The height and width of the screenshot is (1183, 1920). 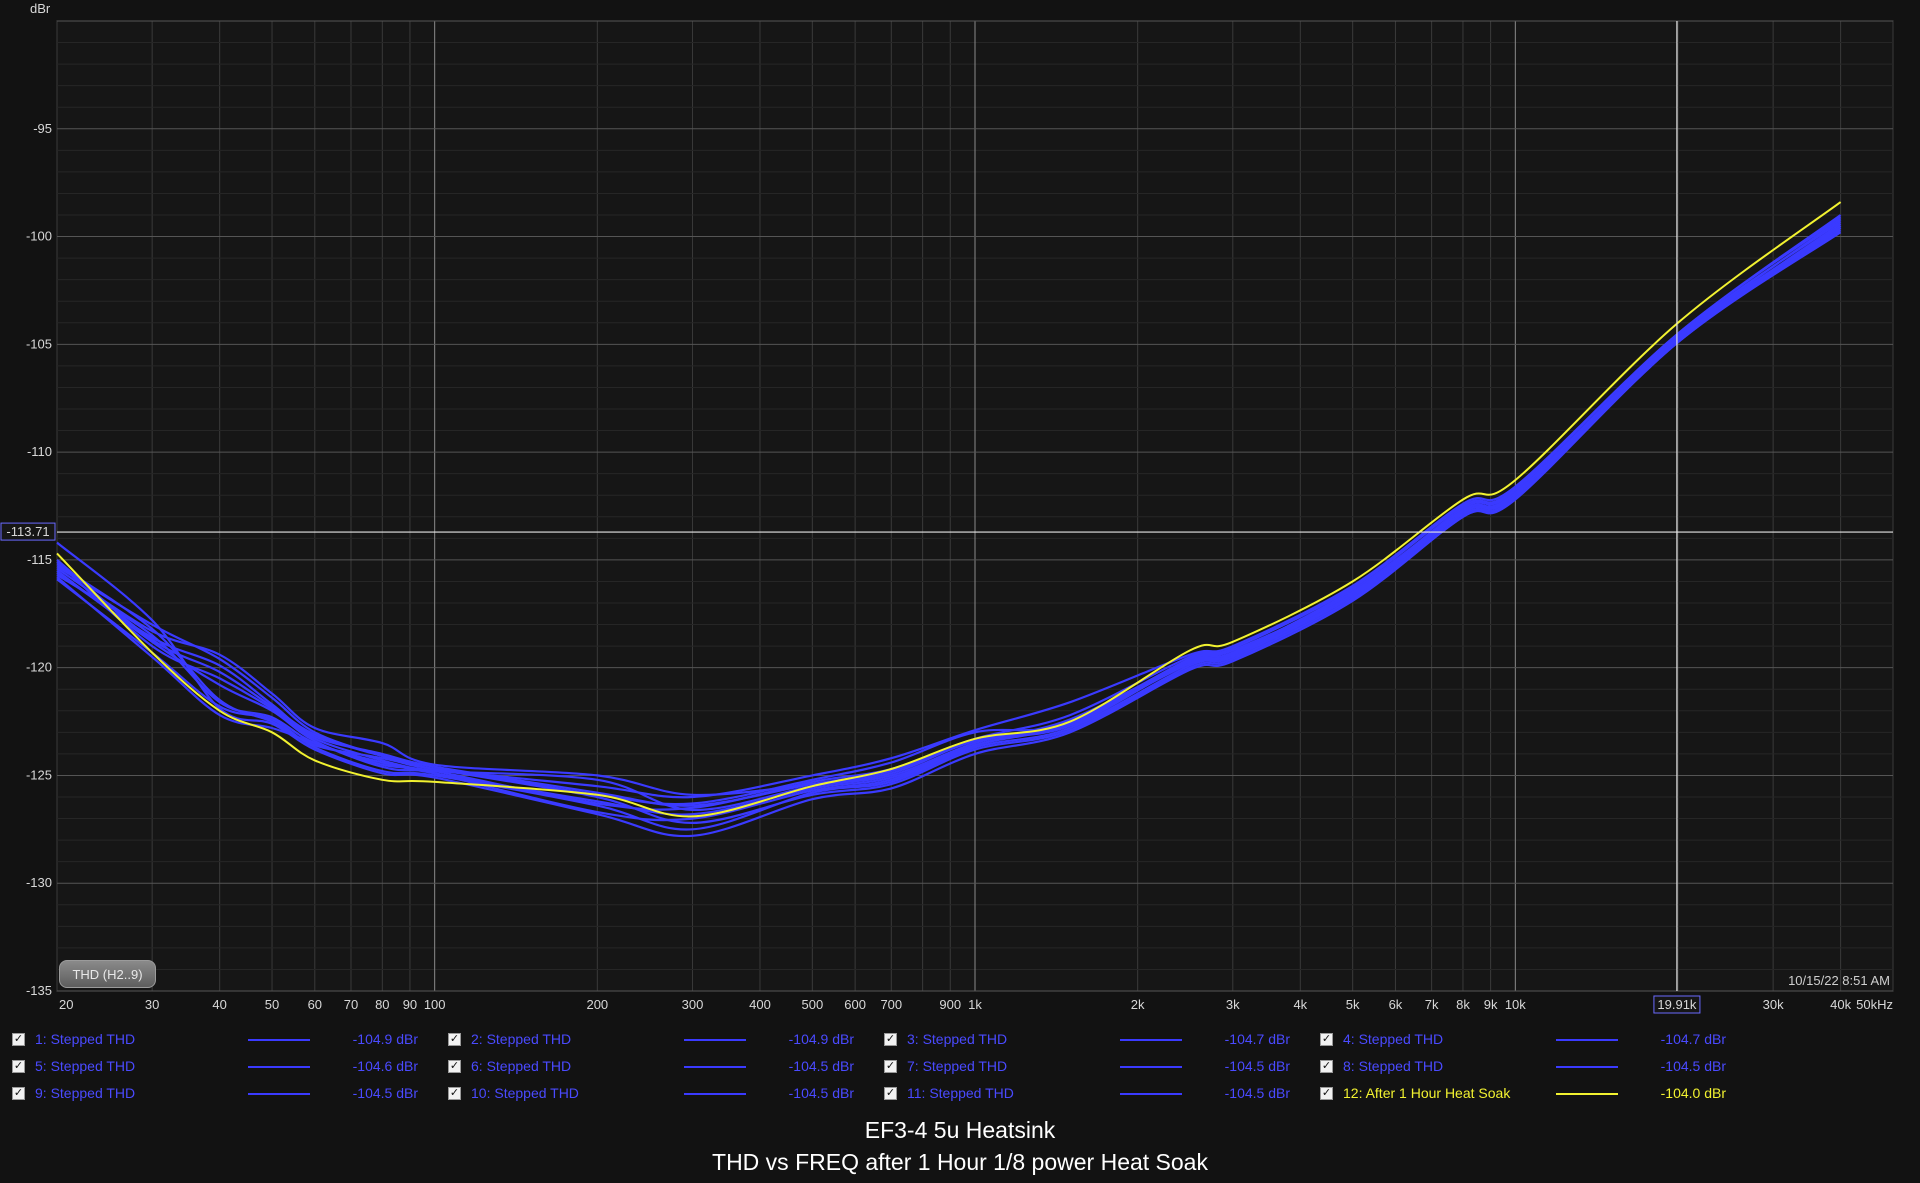 I want to click on x-tick-label: 5k, so click(x=1353, y=1004).